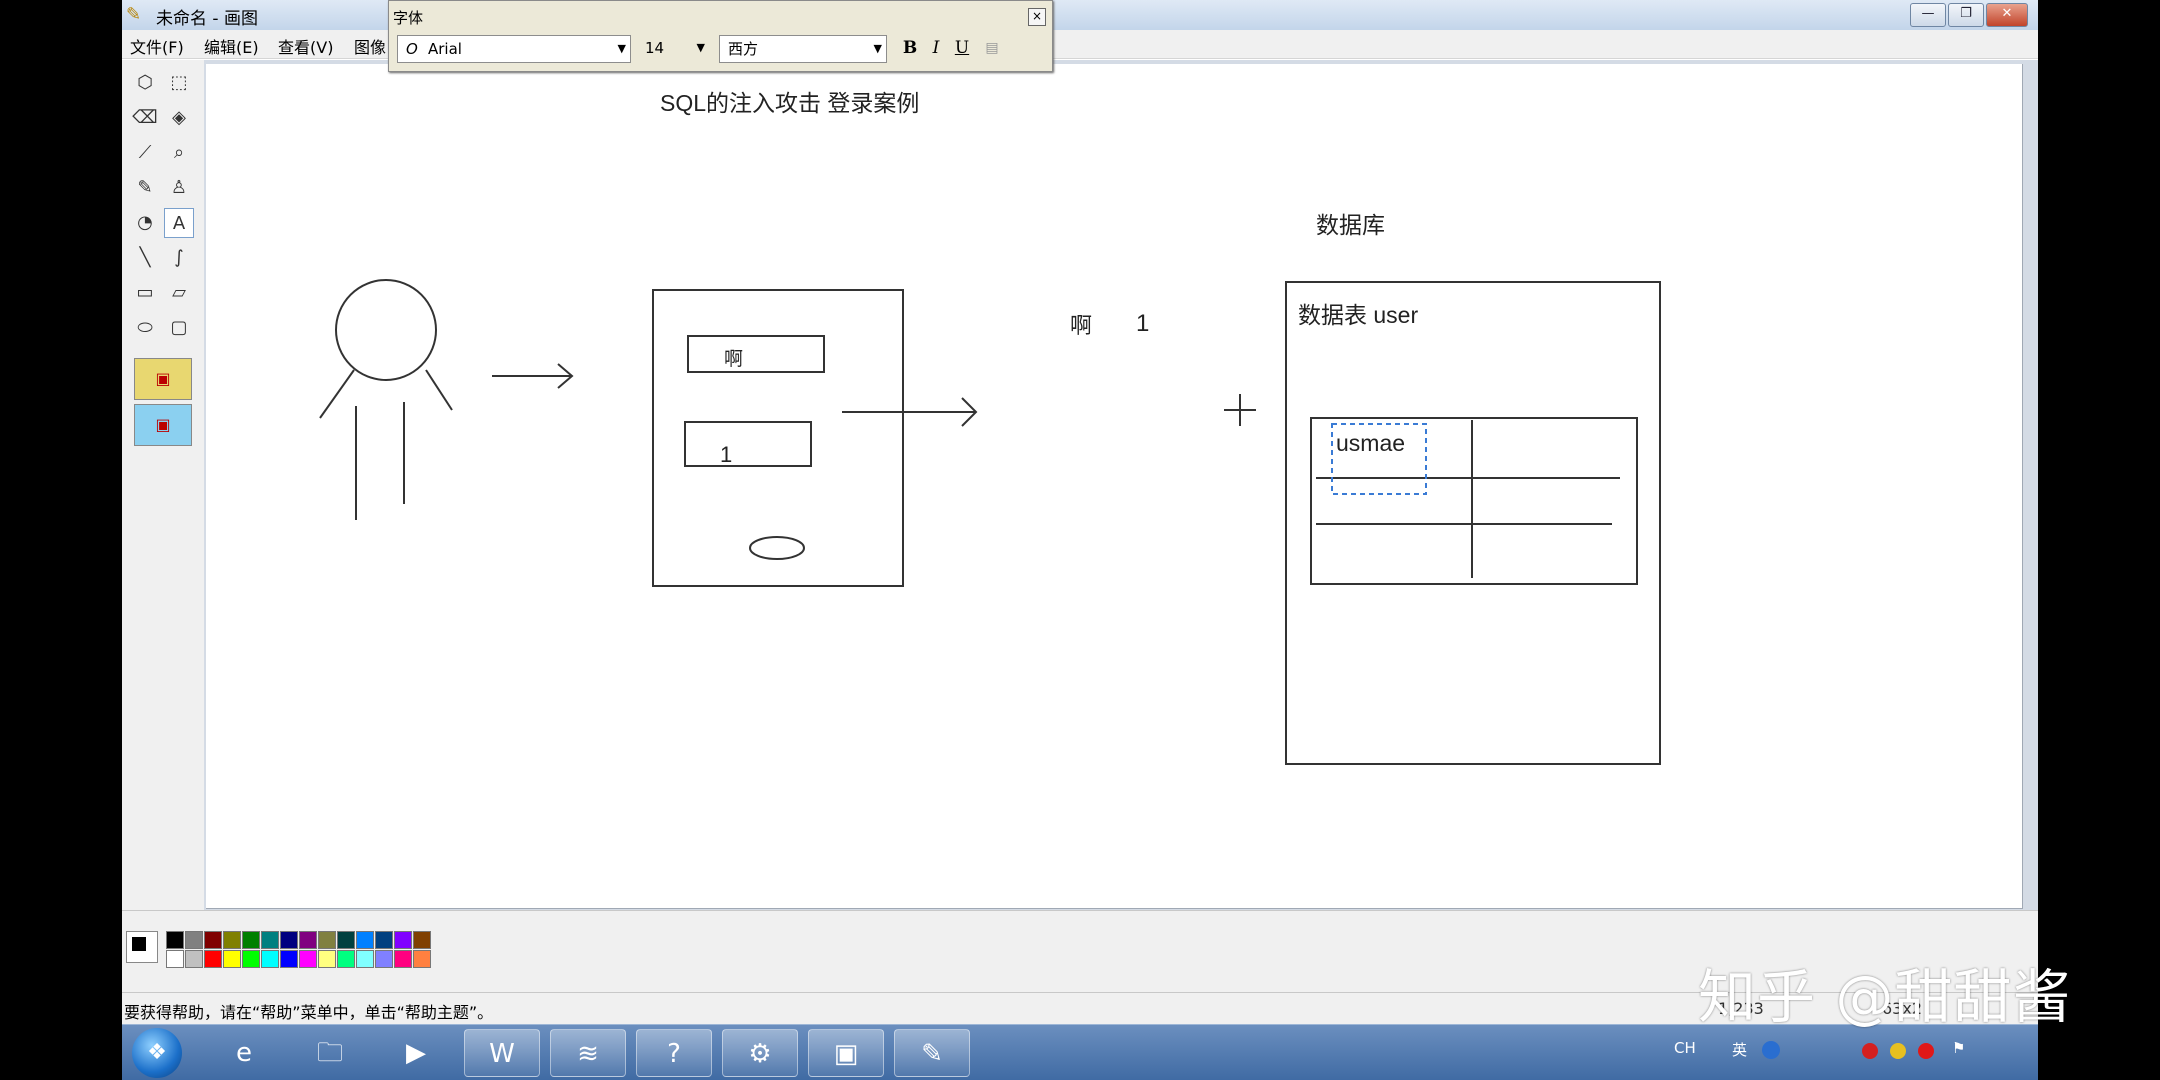  What do you see at coordinates (179, 118) in the screenshot?
I see `fill-bucket-icon: ◈` at bounding box center [179, 118].